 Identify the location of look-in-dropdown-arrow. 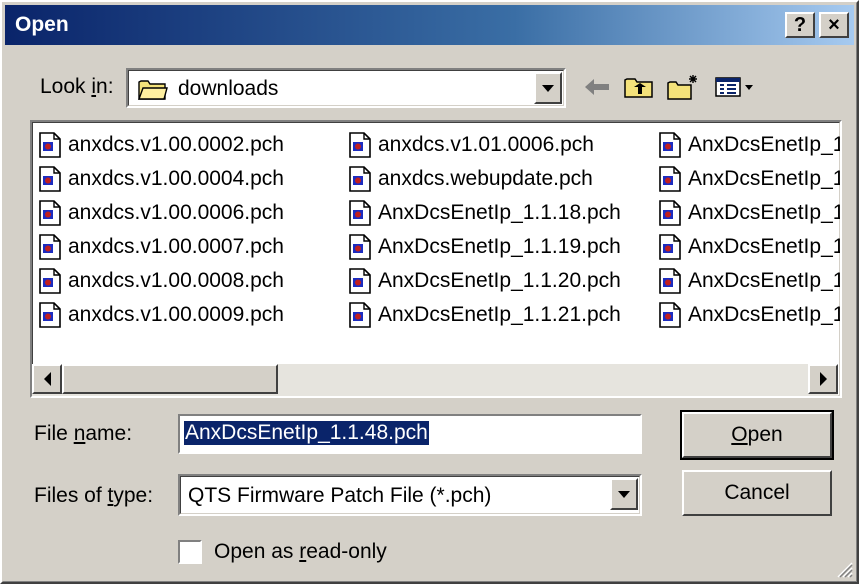
(548, 88).